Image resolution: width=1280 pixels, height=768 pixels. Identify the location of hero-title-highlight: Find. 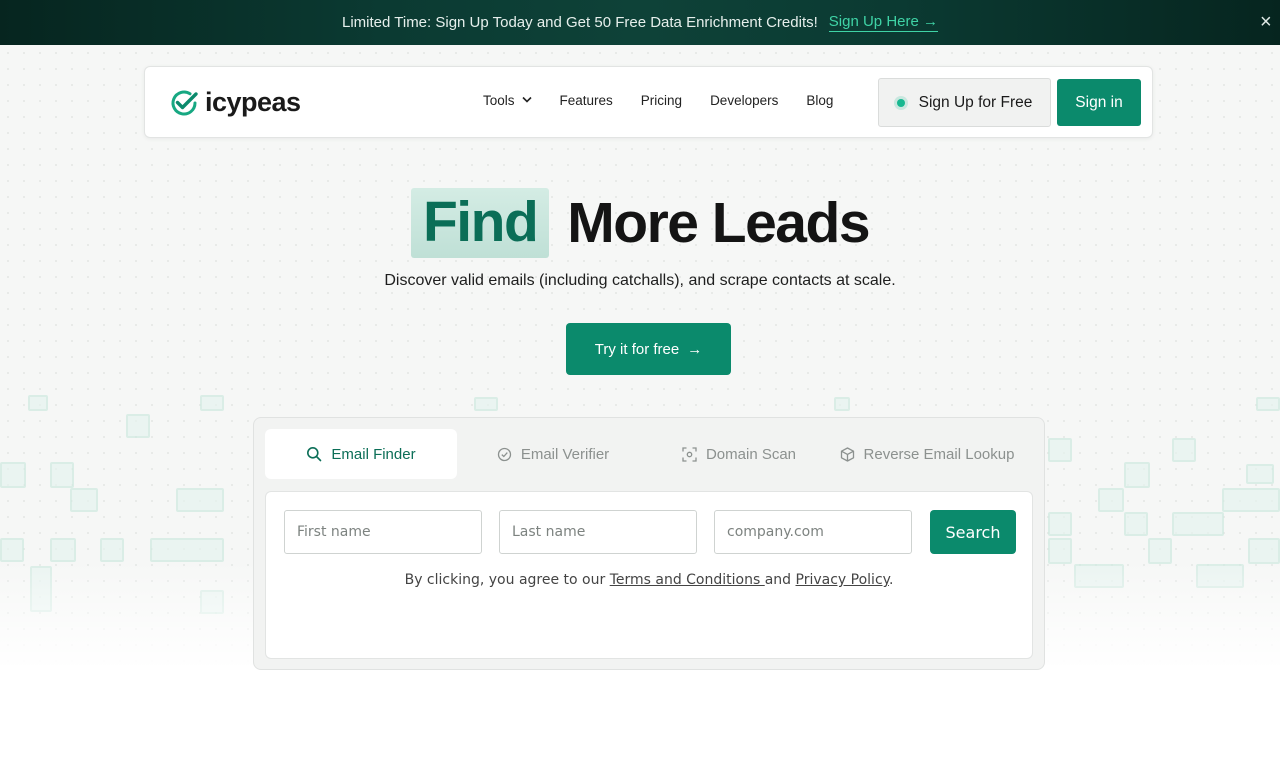
(480, 223).